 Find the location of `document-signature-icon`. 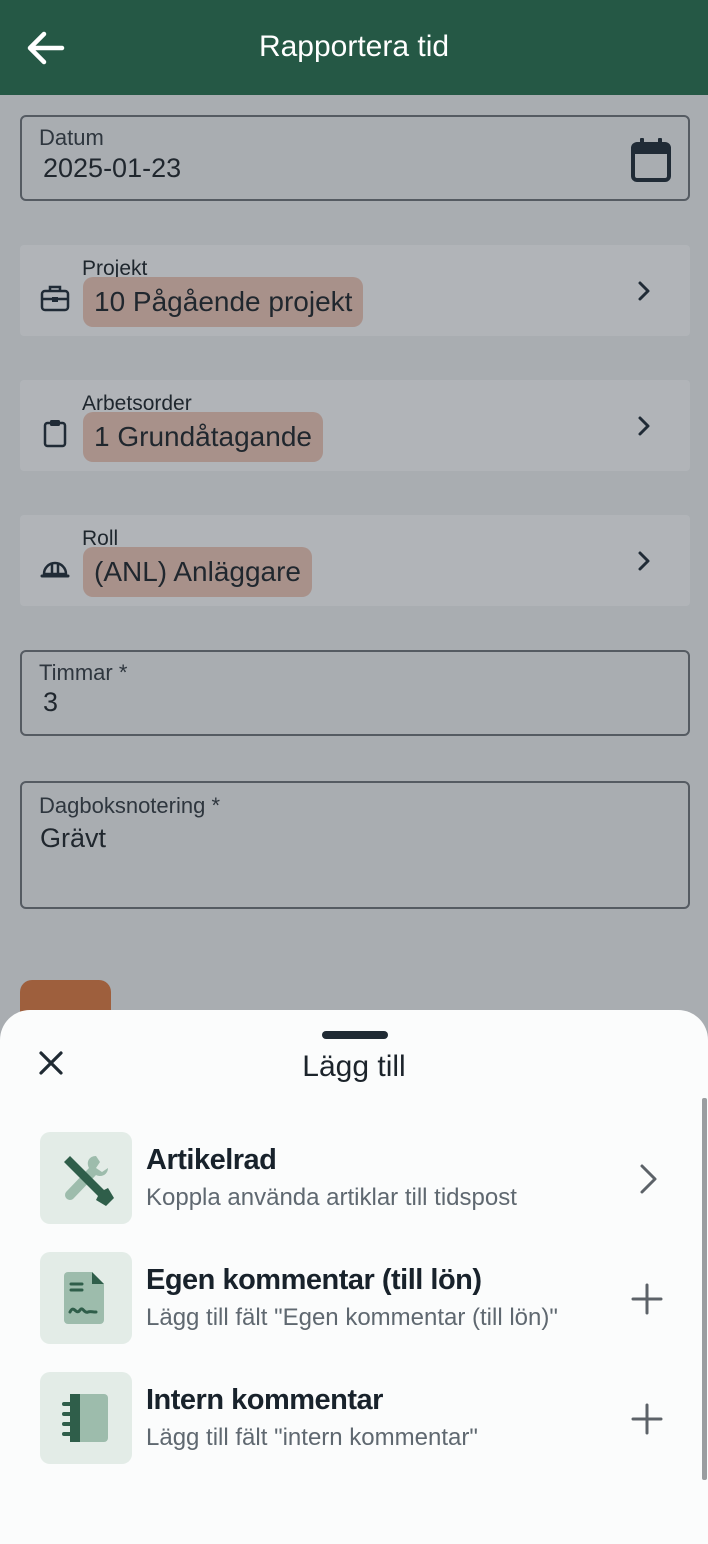

document-signature-icon is located at coordinates (84, 1298).